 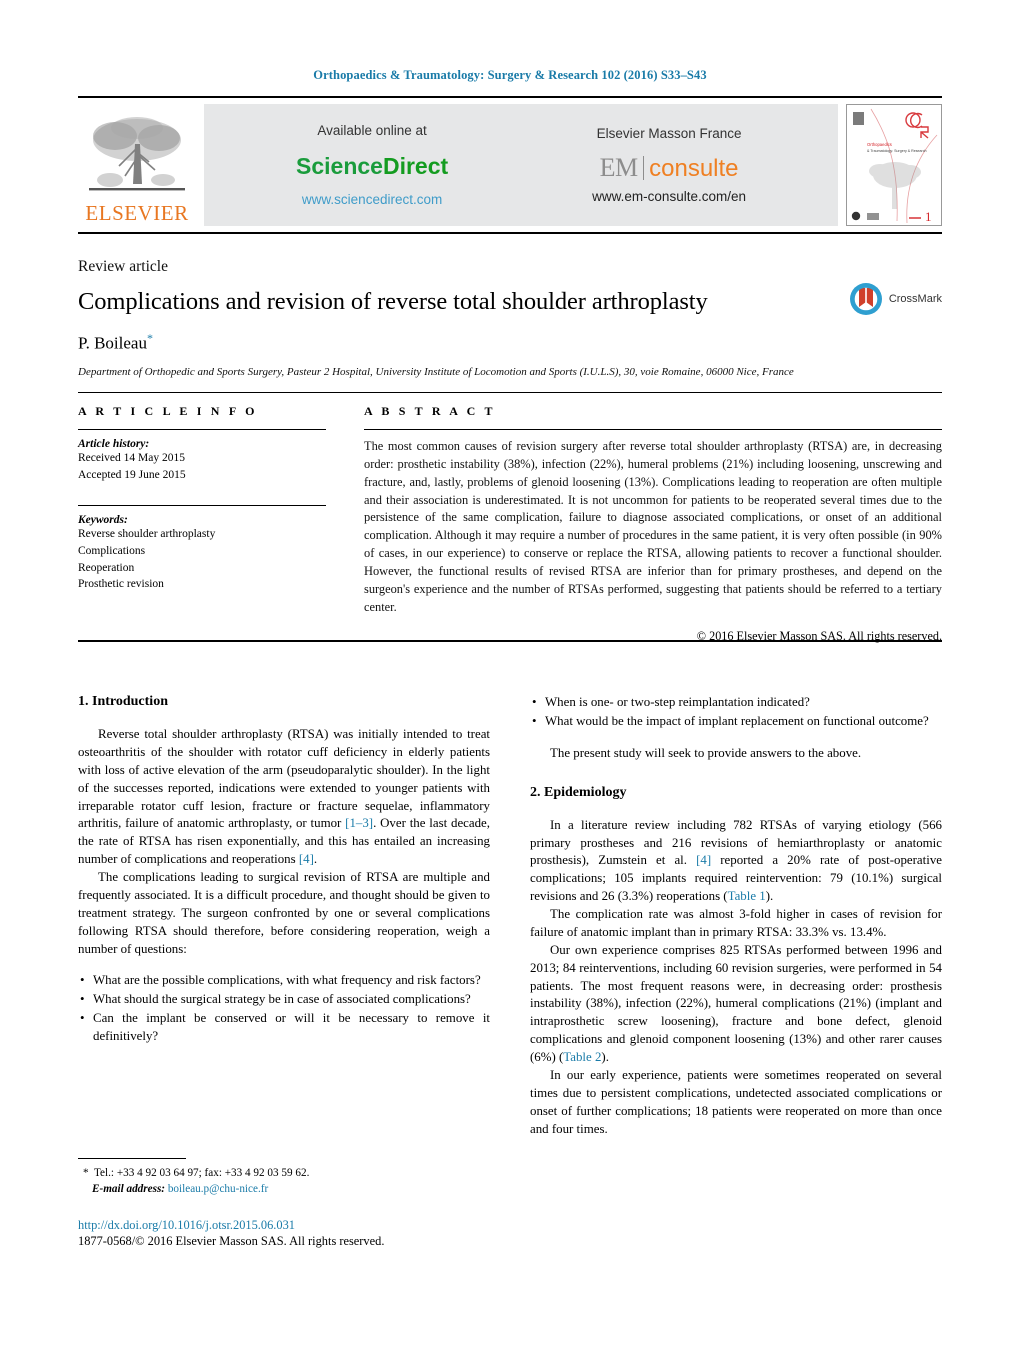 I want to click on table-link-1: Table 1, so click(x=747, y=896).